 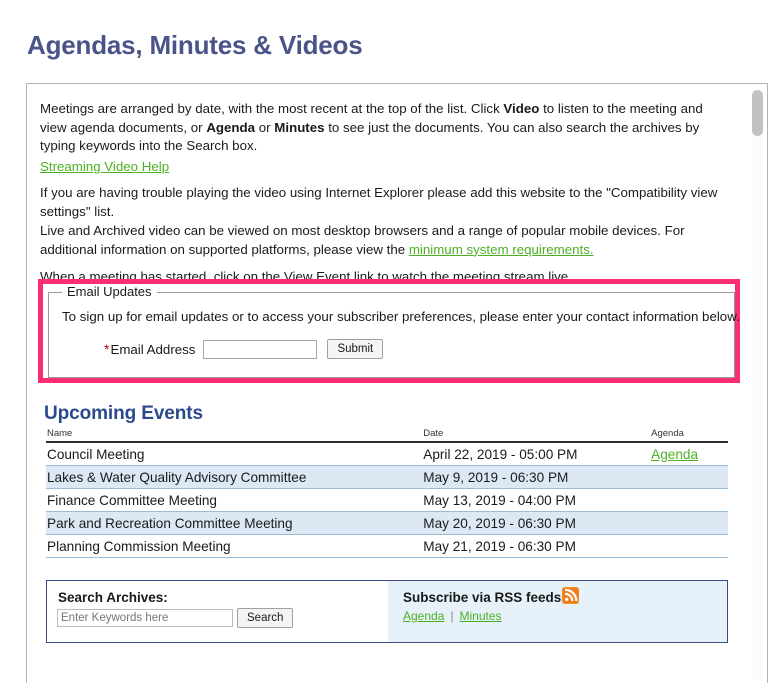 What do you see at coordinates (234, 454) in the screenshot?
I see `event-name: Council Meeting` at bounding box center [234, 454].